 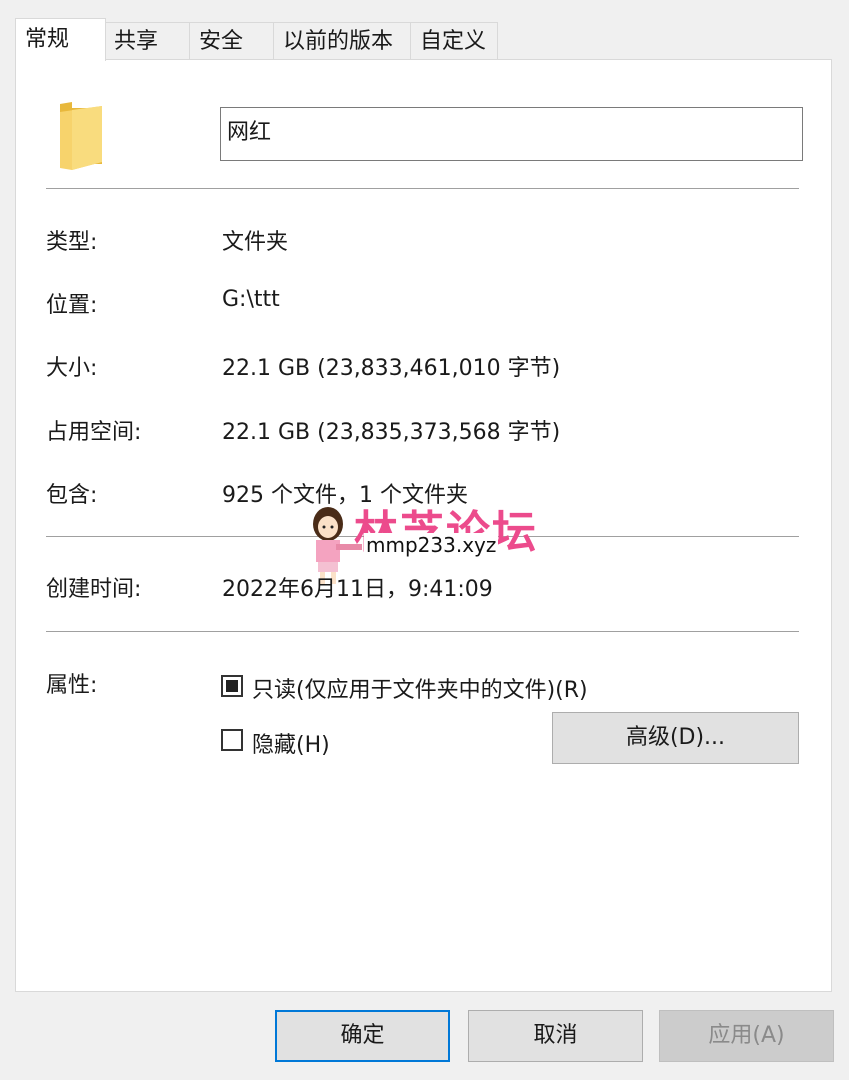 I want to click on size-label: 大小:, so click(x=72, y=368).